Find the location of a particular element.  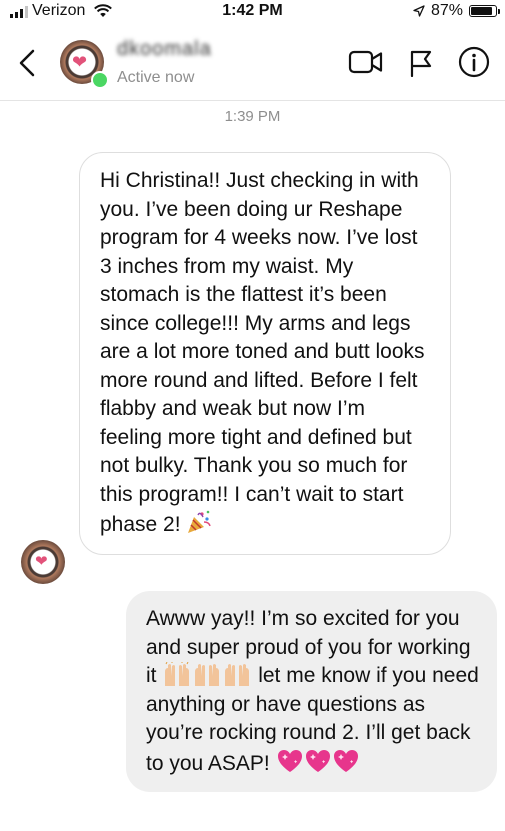

raising-hands-emojis is located at coordinates (210, 674).